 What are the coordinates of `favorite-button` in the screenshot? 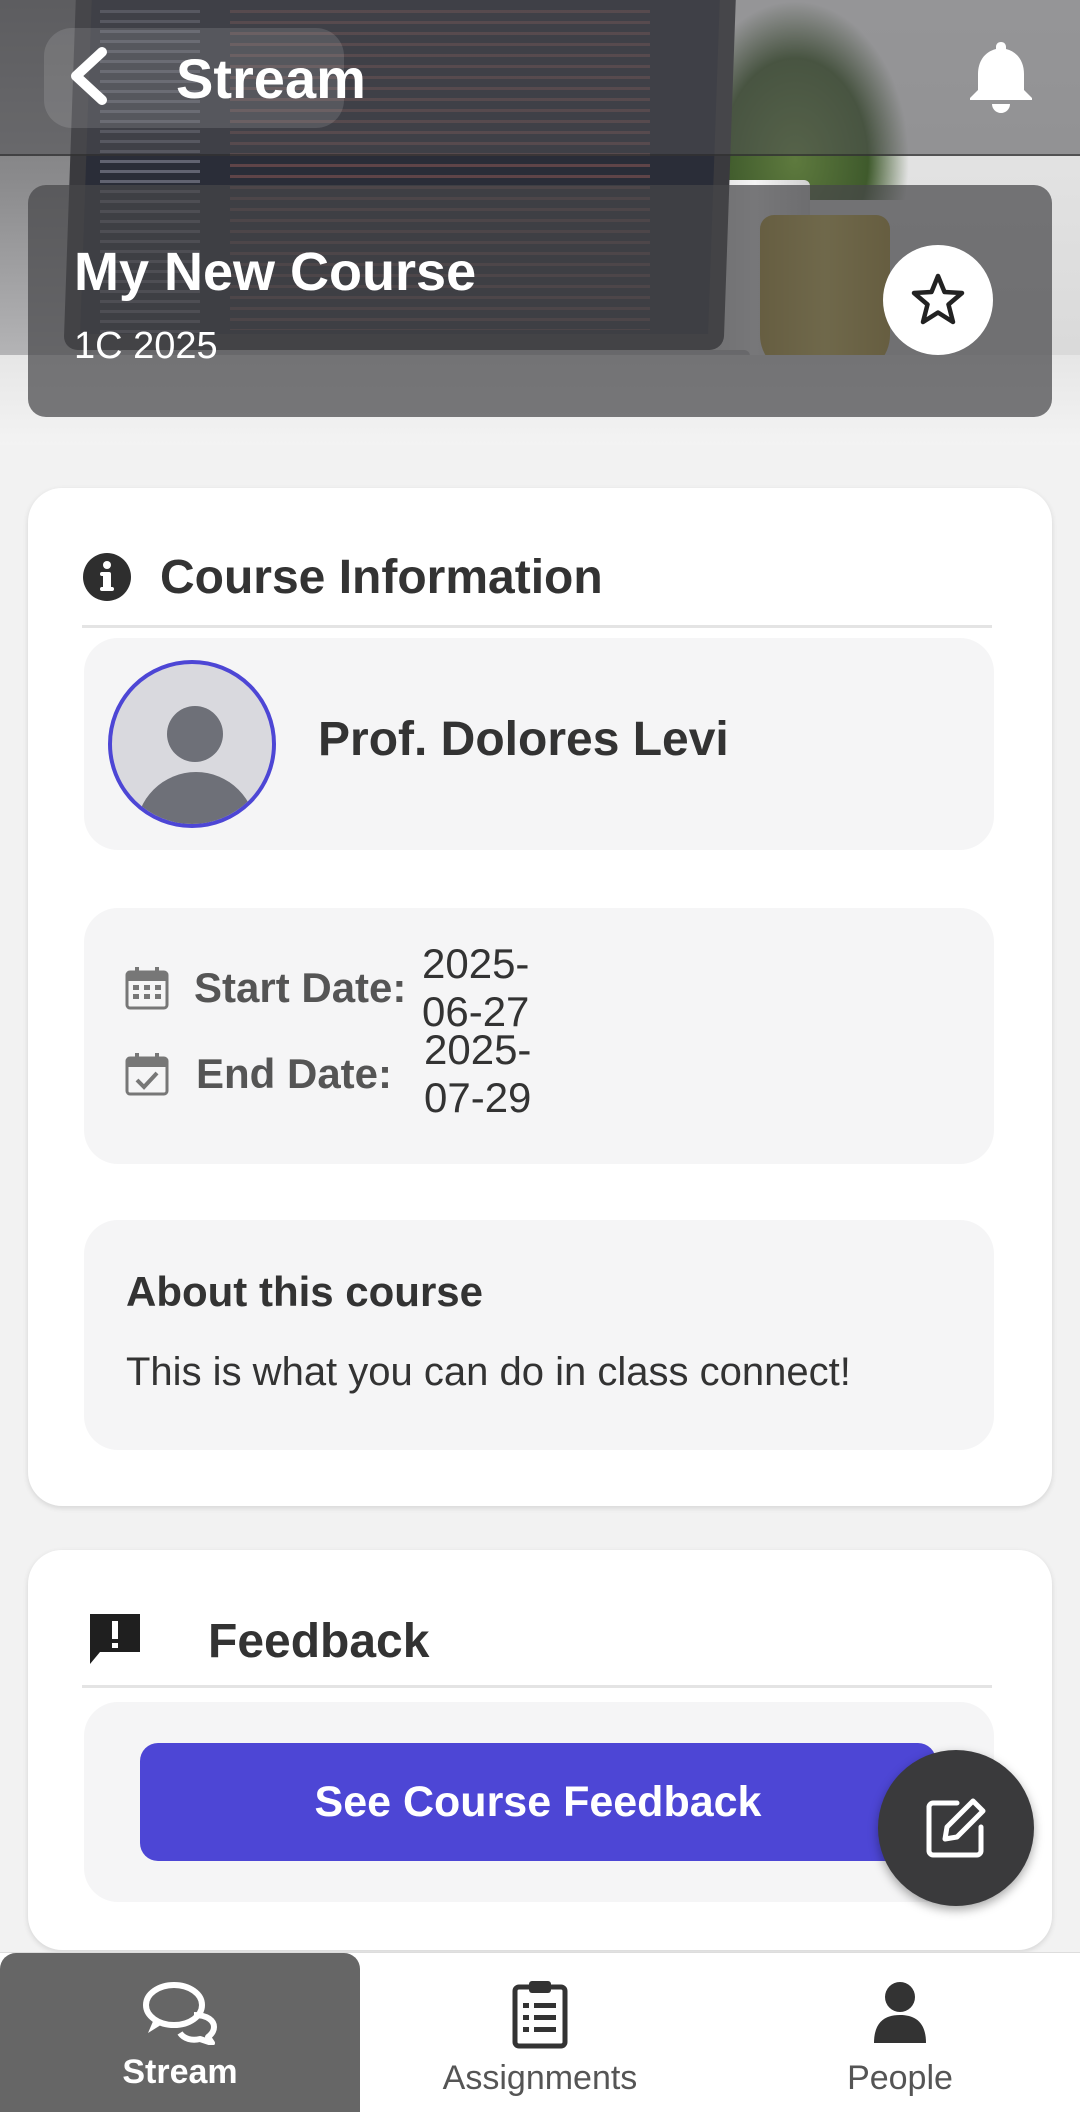 It's located at (938, 300).